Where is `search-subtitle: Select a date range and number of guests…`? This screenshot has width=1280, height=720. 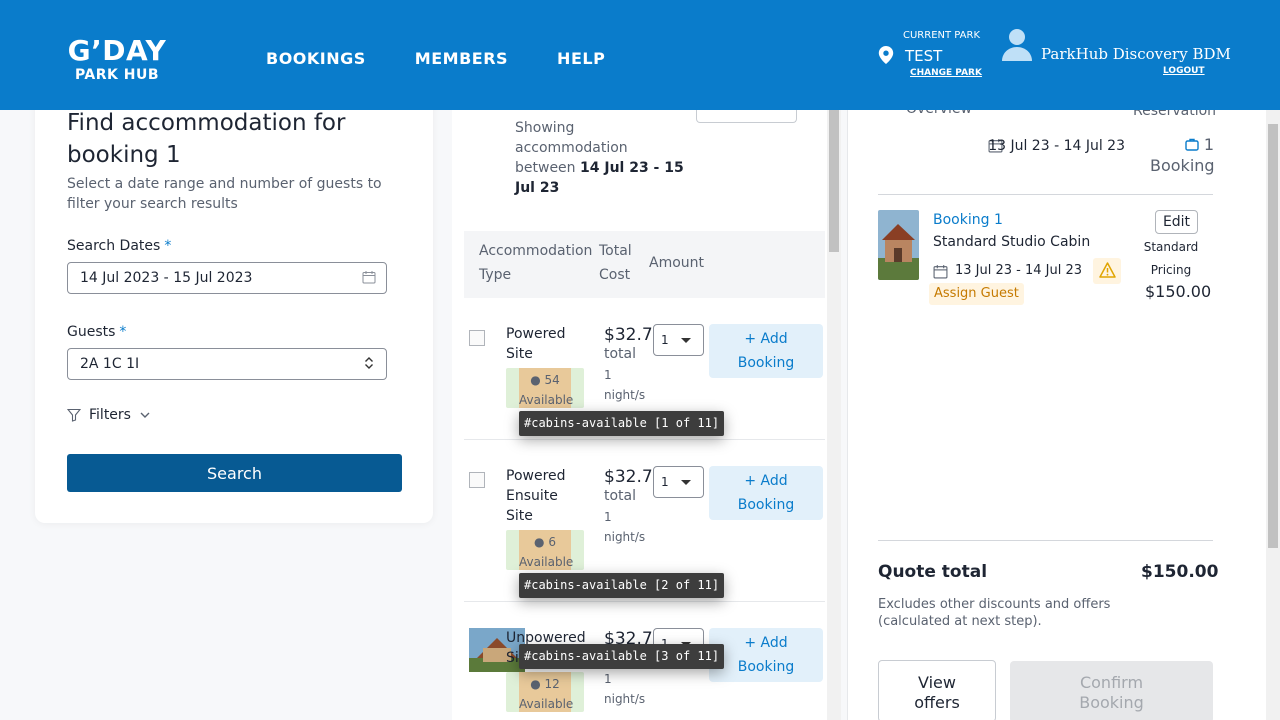 search-subtitle: Select a date range and number of guests… is located at coordinates (224, 194).